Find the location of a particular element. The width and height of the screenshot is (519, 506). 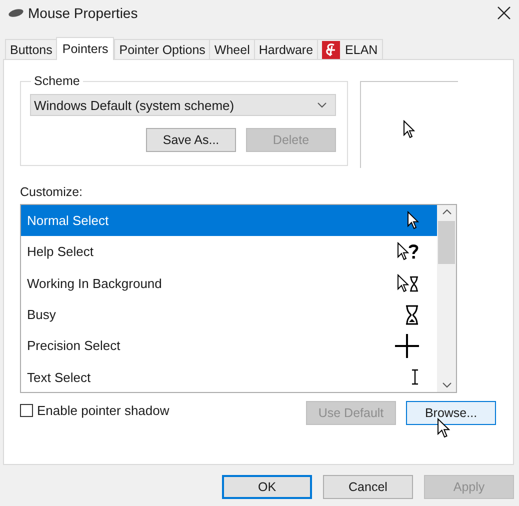

cursor-name: Precision Select is located at coordinates (73, 346).